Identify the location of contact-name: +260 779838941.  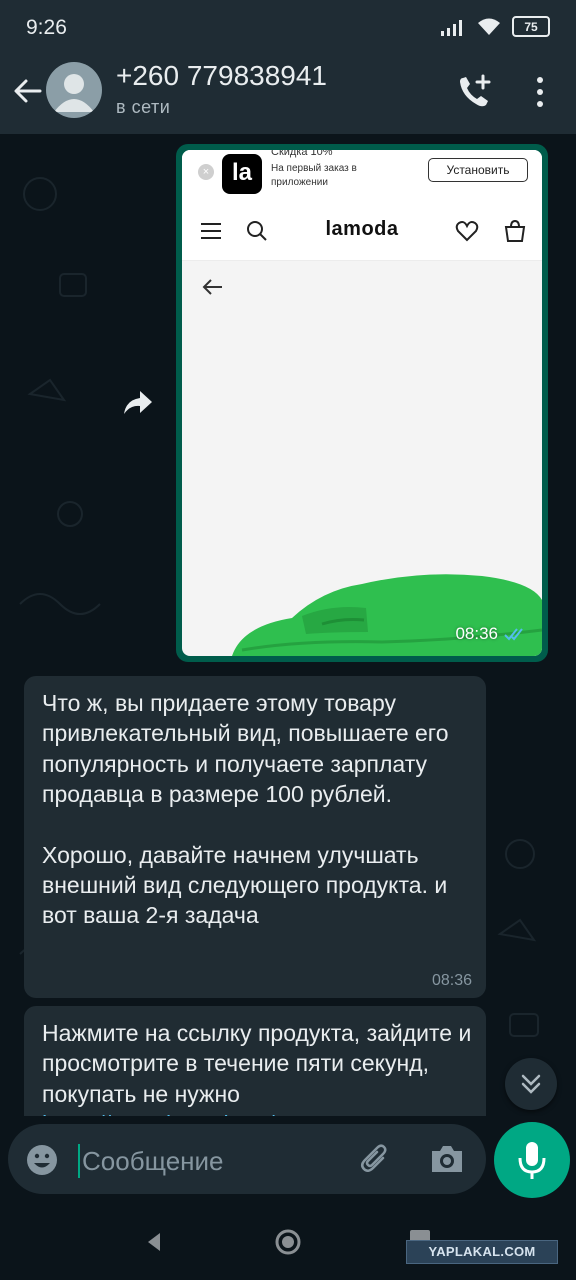
(221, 76).